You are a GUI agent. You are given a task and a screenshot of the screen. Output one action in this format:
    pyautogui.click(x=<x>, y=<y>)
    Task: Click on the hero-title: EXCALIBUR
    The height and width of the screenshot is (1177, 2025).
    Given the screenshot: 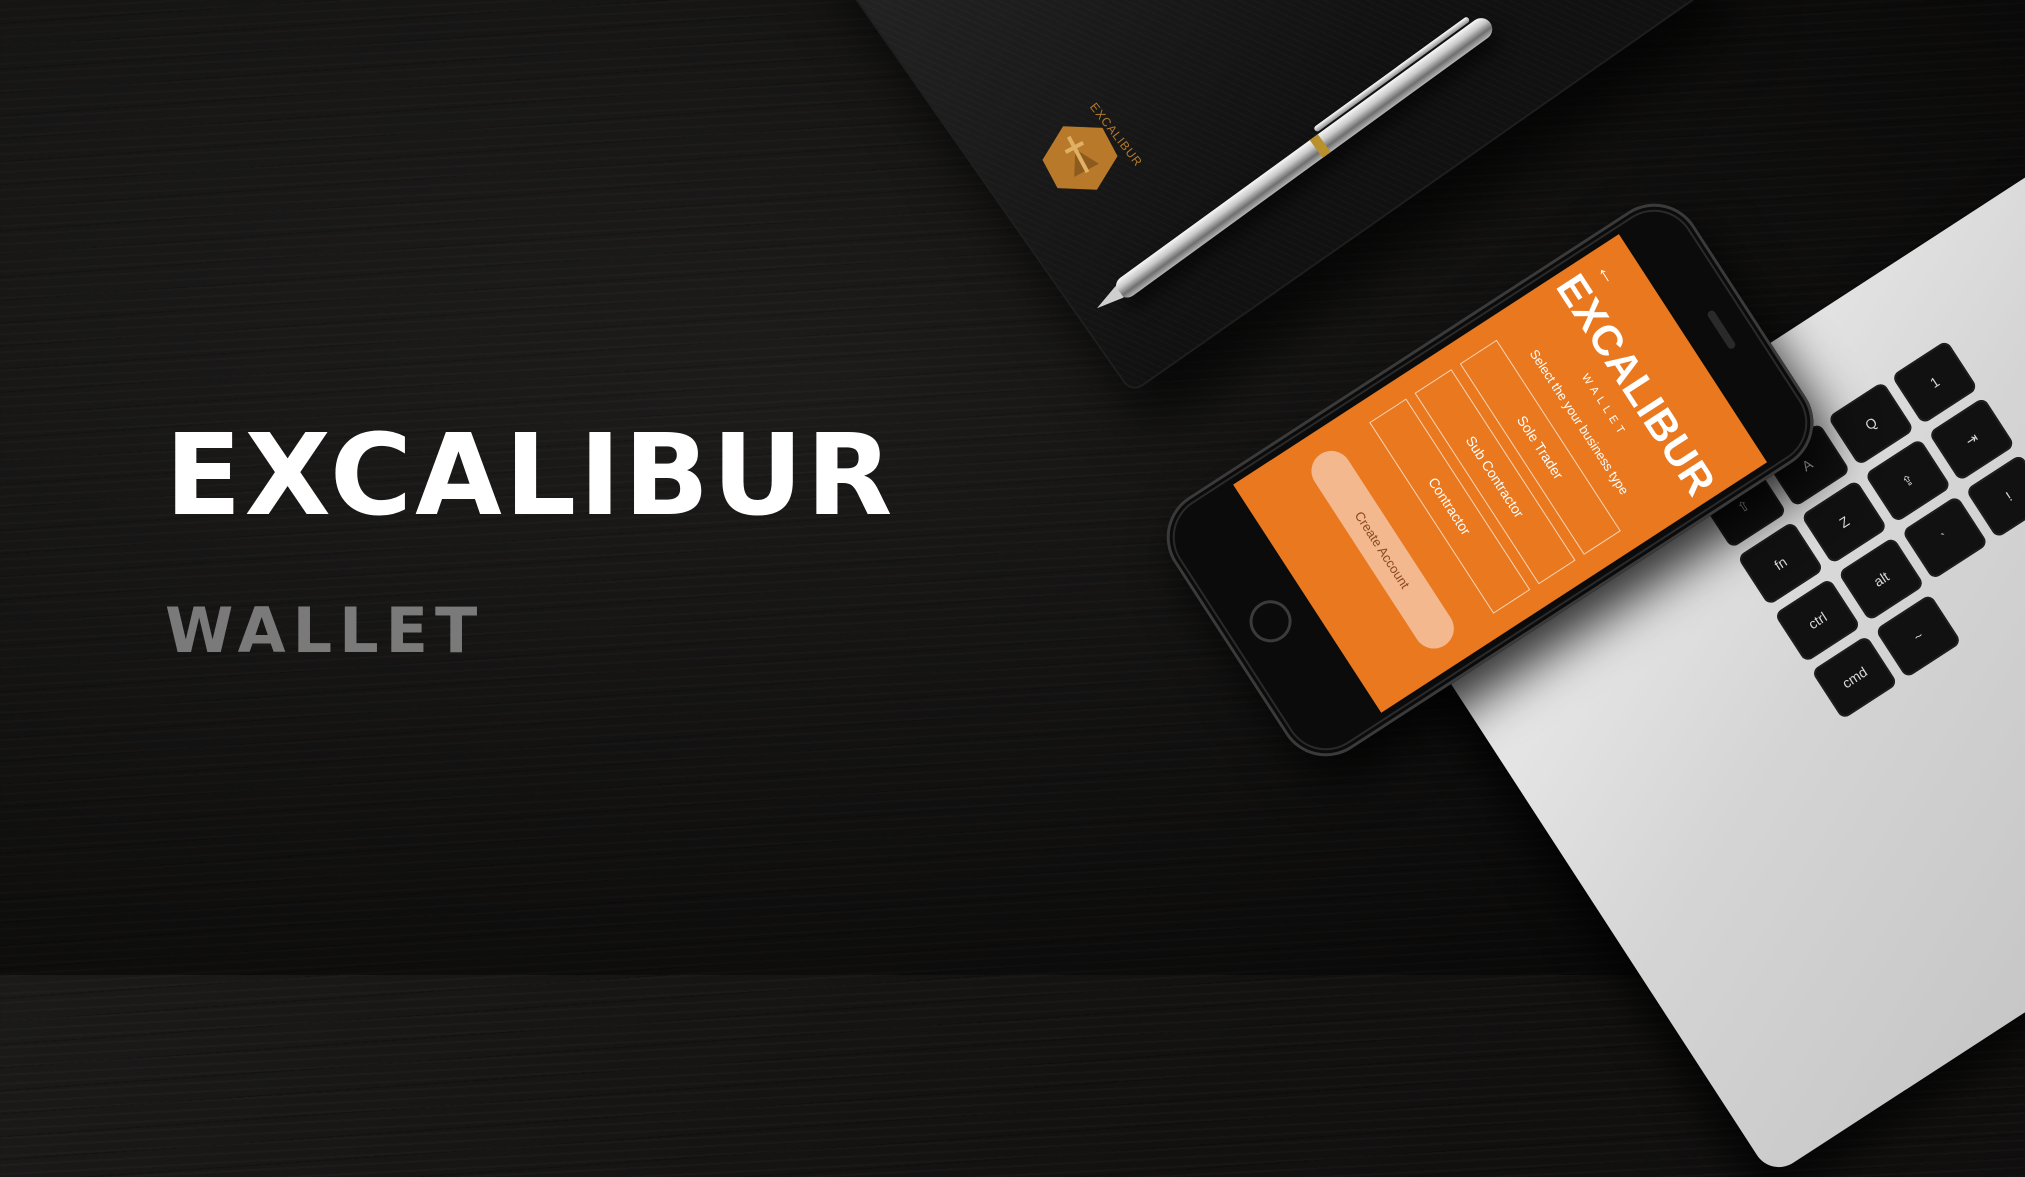 What is the action you would take?
    pyautogui.click(x=530, y=476)
    